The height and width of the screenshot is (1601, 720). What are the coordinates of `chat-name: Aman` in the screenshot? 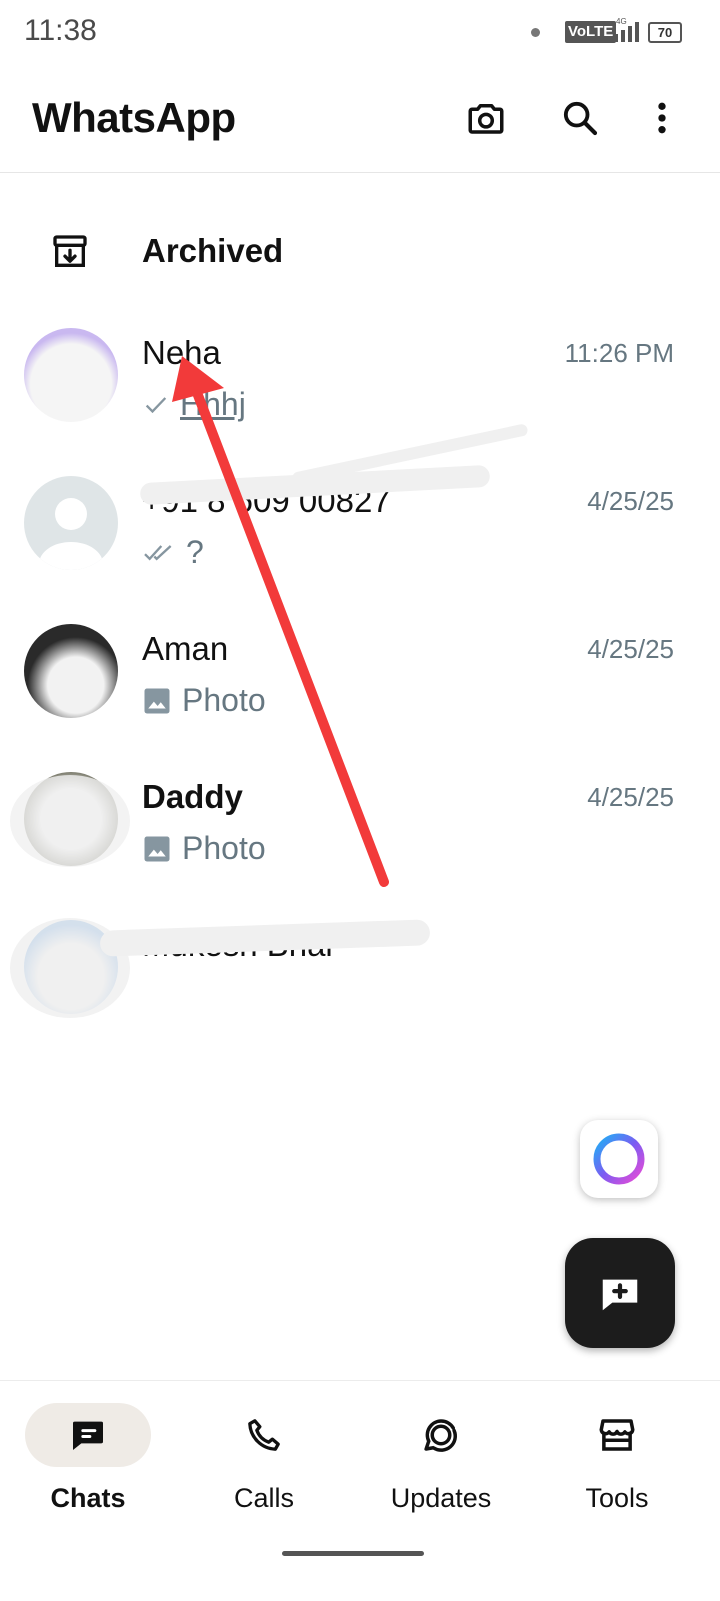 It's located at (185, 648).